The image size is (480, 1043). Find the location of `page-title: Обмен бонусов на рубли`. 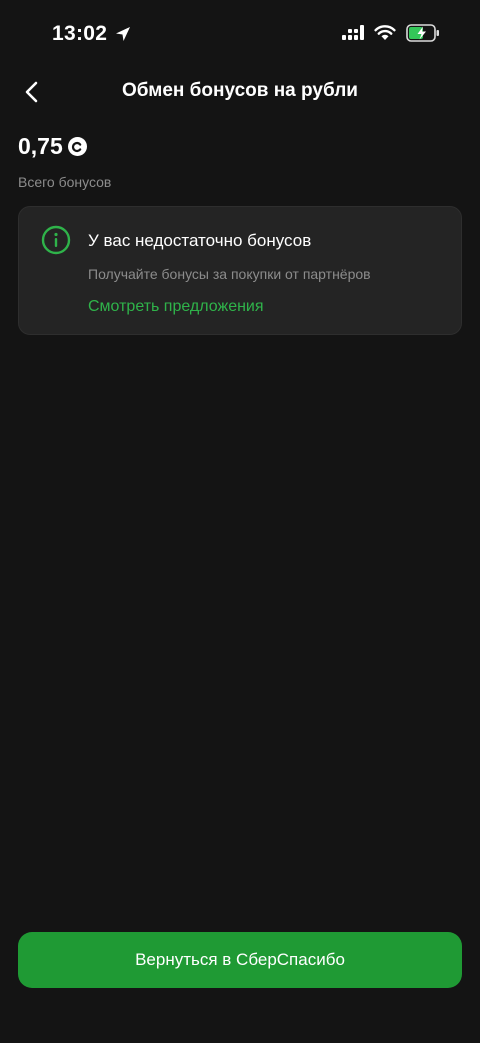

page-title: Обмен бонусов на рубли is located at coordinates (240, 90).